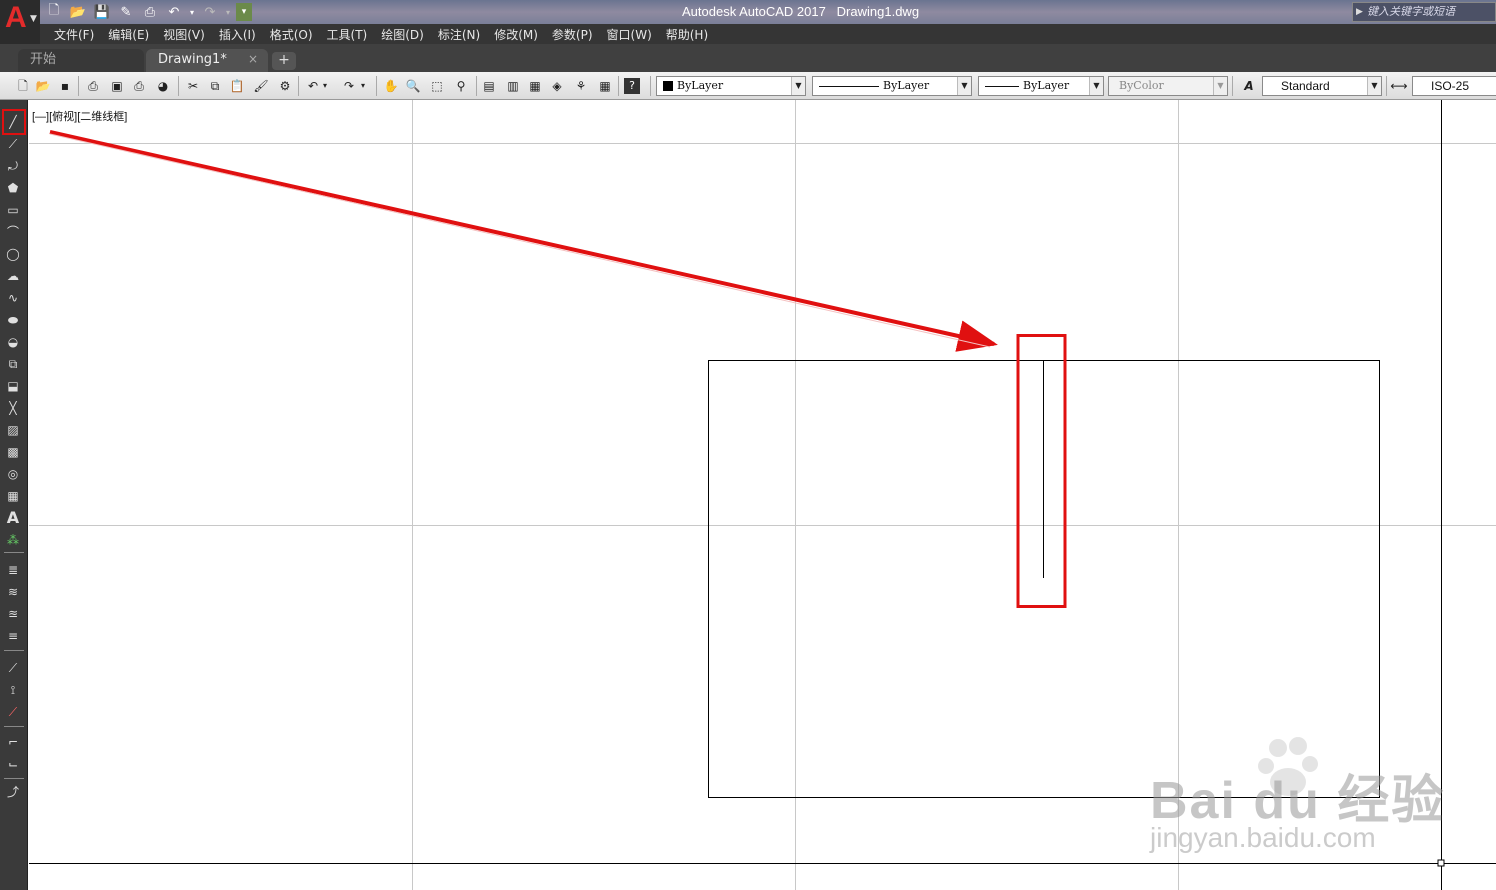  I want to click on line-highlight-box, so click(1041, 471).